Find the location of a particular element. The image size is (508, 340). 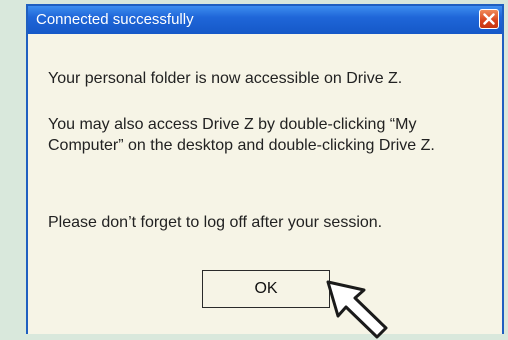

close-icon is located at coordinates (489, 19).